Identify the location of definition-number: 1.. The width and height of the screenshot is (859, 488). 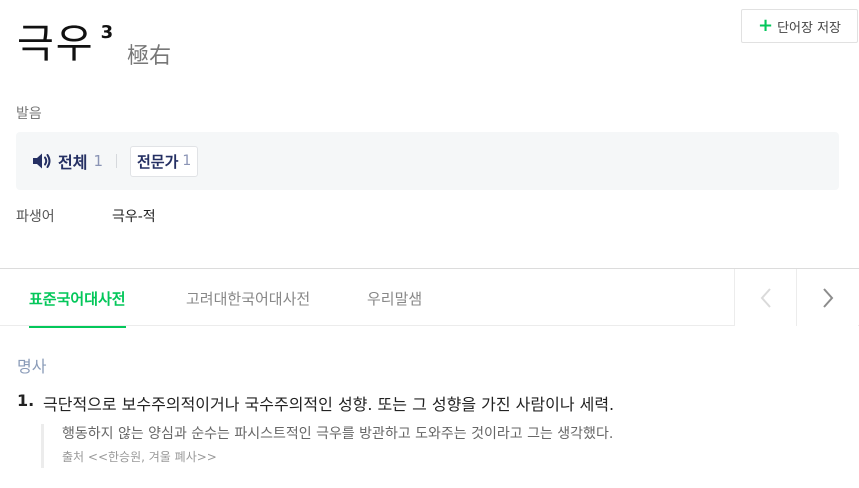
(26, 400).